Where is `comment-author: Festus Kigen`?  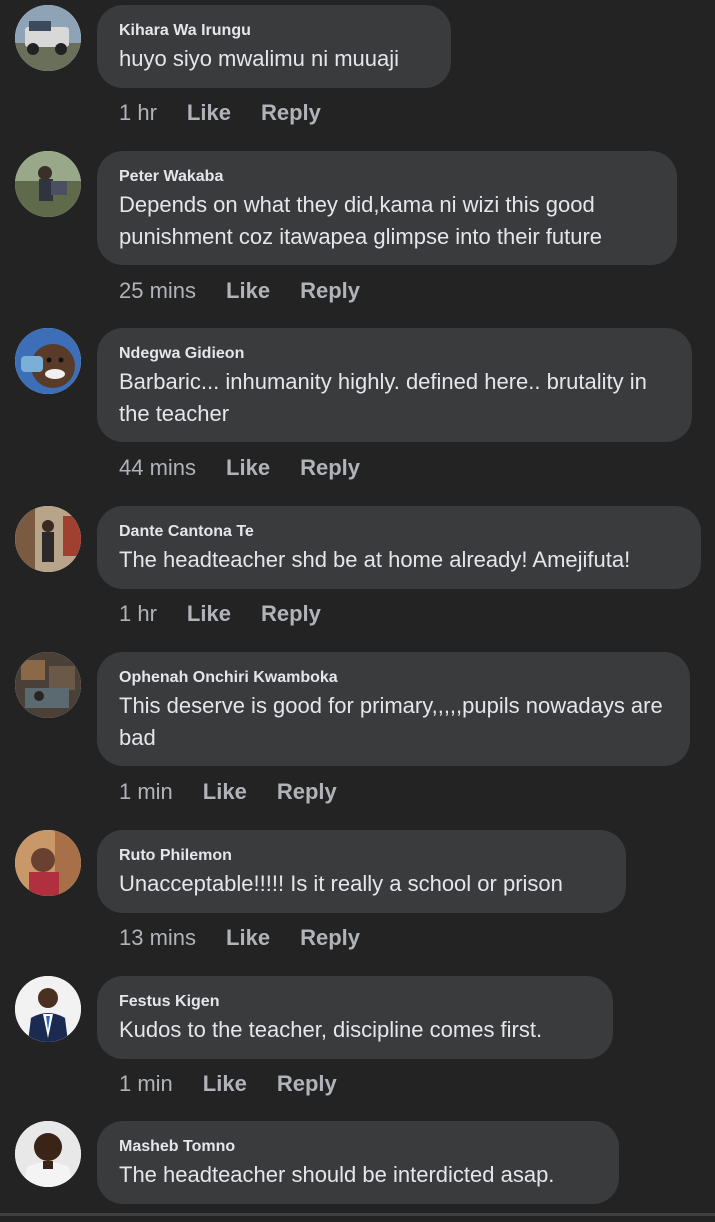
comment-author: Festus Kigen is located at coordinates (355, 1002).